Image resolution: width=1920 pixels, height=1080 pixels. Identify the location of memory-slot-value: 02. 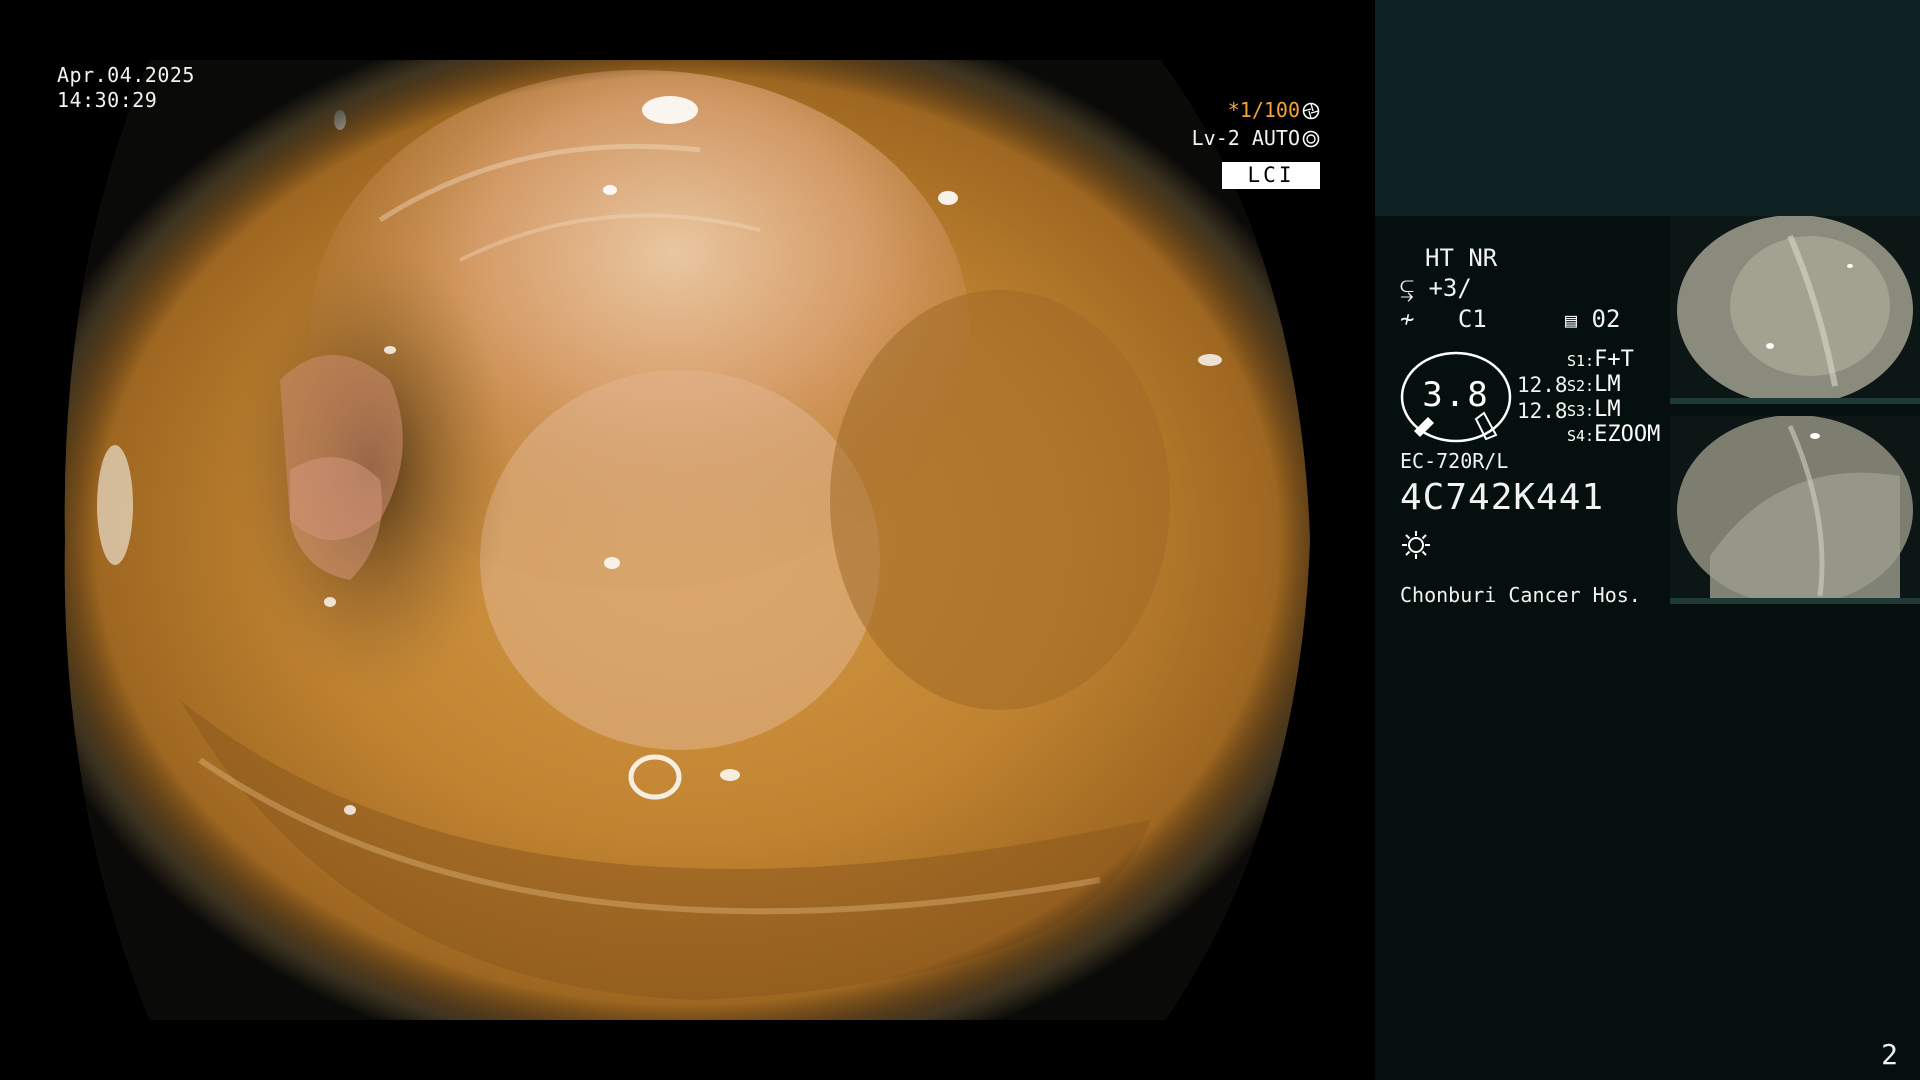
(1606, 319).